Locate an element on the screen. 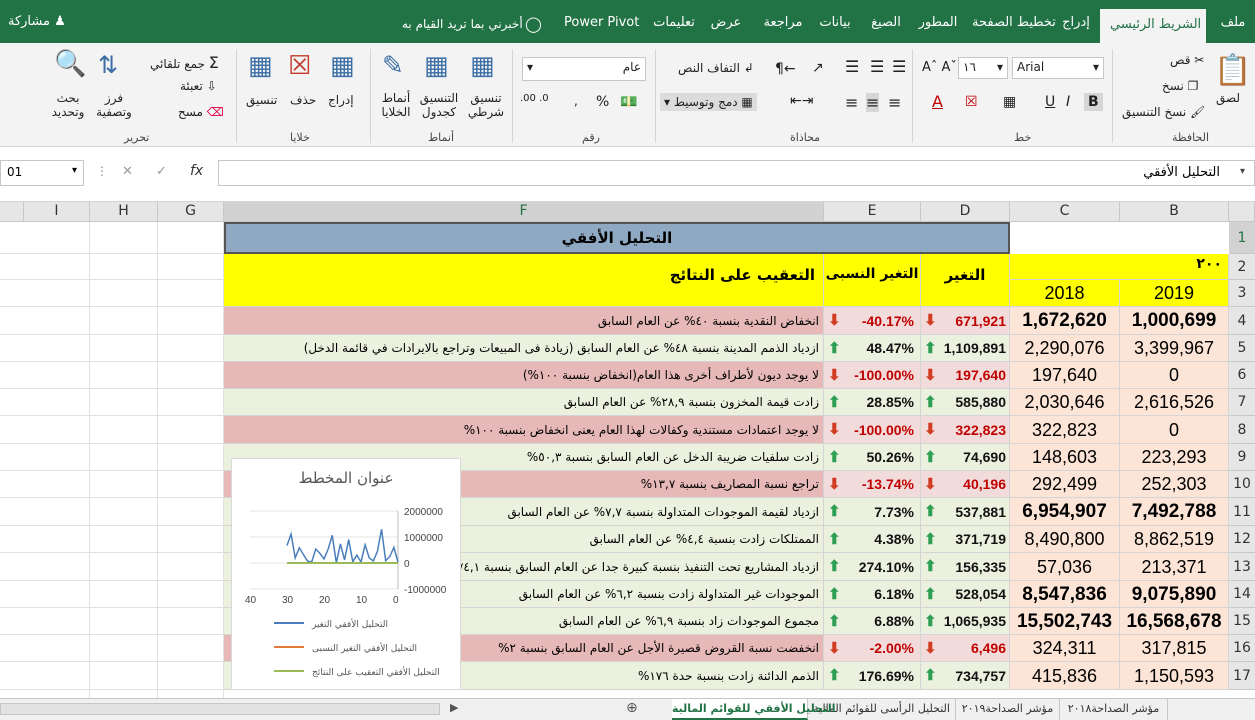  bold-button: B is located at coordinates (1093, 102).